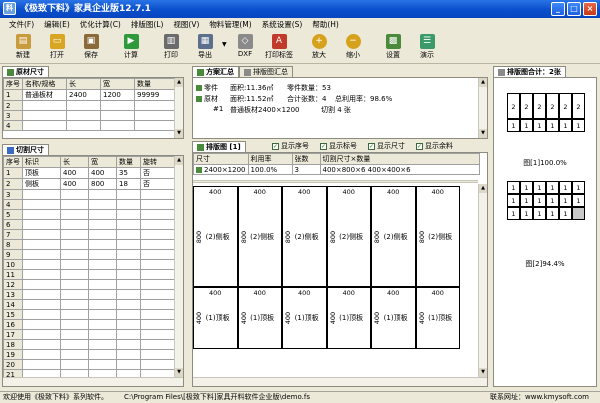 This screenshot has width=600, height=403. Describe the element at coordinates (539, 397) in the screenshot. I see `status-website: 联系网址：www.kmysoft.com` at that location.